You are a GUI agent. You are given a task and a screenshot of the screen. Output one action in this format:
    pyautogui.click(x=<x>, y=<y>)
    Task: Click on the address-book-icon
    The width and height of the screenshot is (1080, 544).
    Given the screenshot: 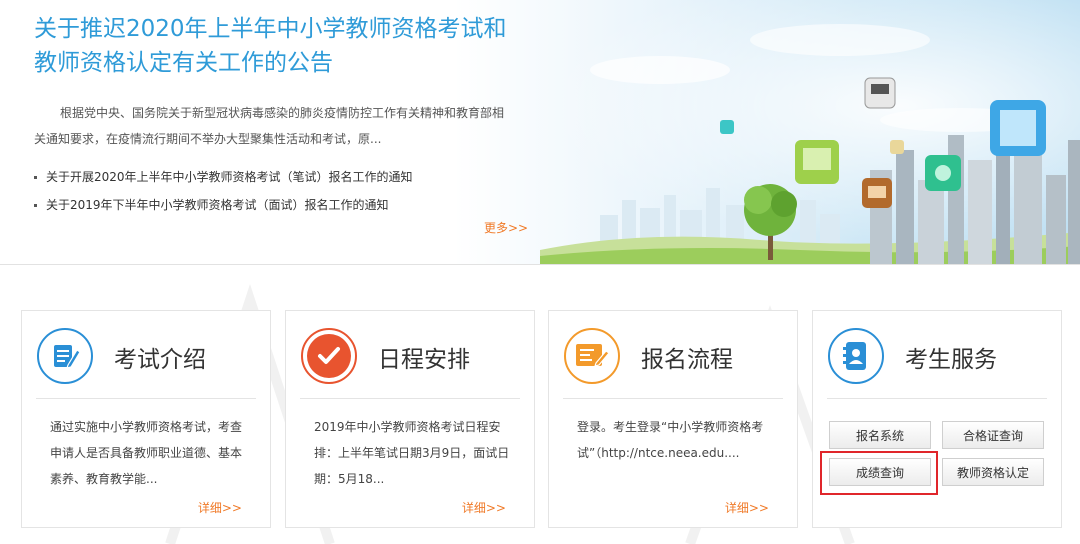 What is the action you would take?
    pyautogui.click(x=856, y=356)
    